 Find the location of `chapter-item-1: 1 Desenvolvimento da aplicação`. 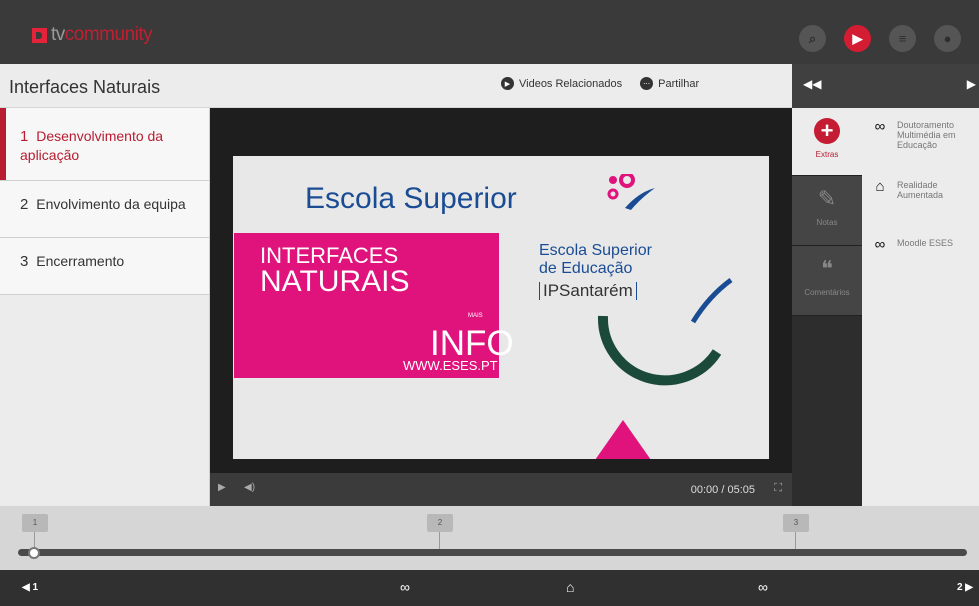

chapter-item-1: 1 Desenvolvimento da aplicação is located at coordinates (104, 144).